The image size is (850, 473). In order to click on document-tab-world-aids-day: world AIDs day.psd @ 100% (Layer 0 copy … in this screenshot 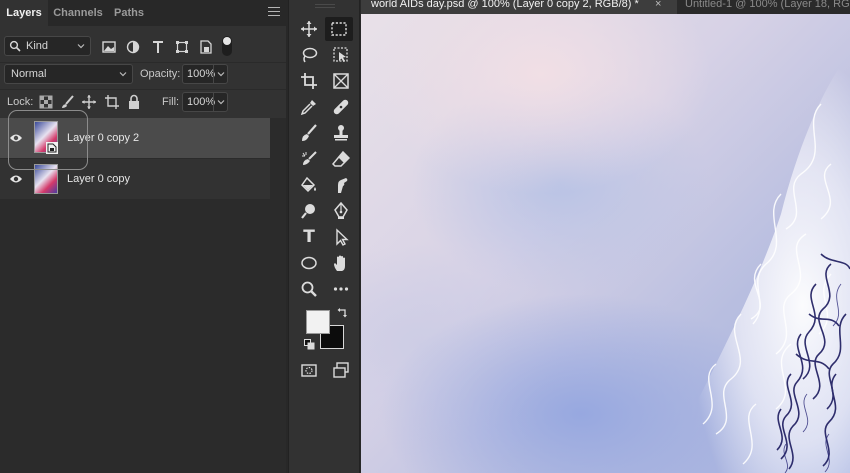, I will do `click(519, 7)`.